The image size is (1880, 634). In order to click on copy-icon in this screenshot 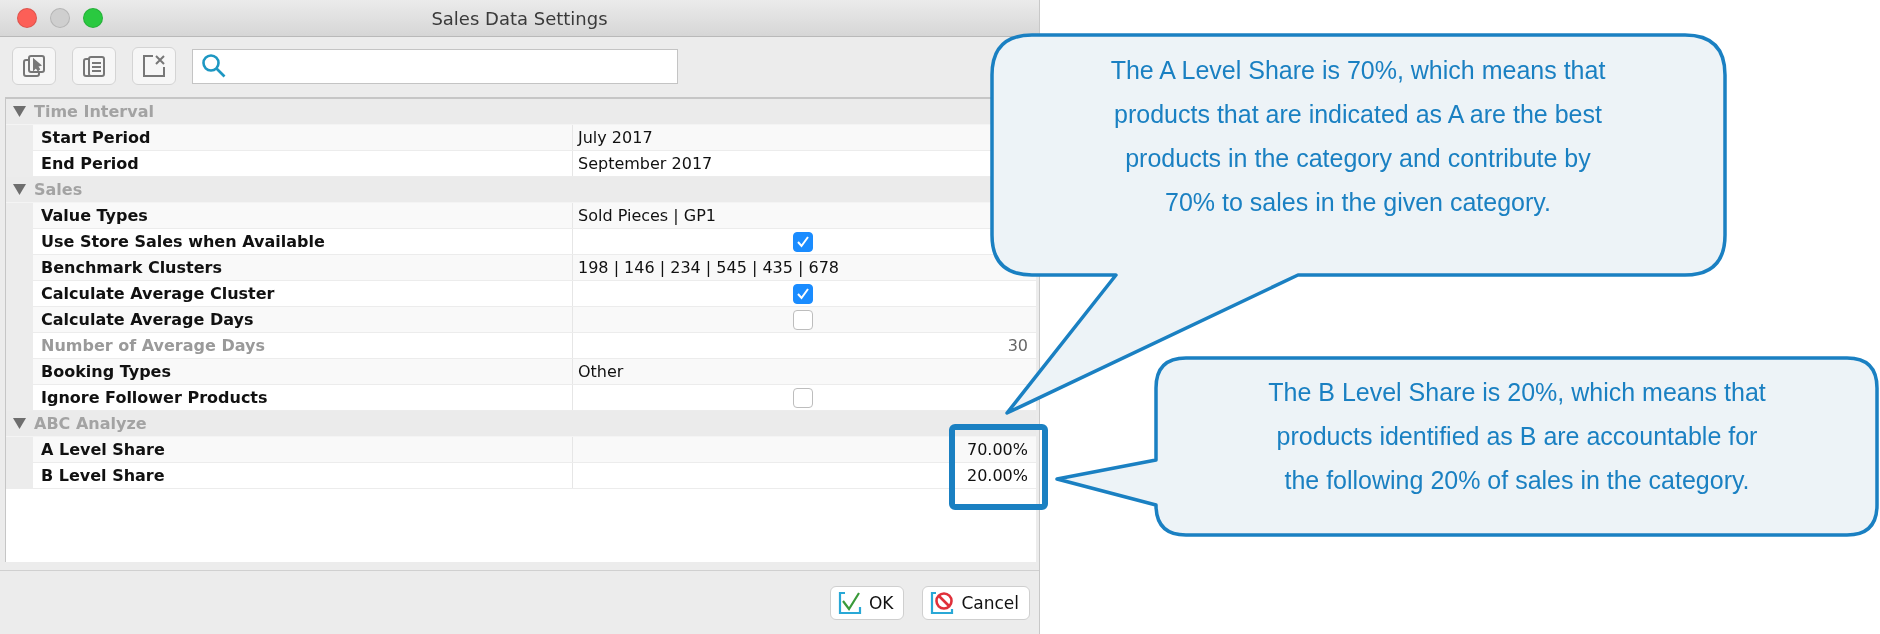, I will do `click(34, 66)`.